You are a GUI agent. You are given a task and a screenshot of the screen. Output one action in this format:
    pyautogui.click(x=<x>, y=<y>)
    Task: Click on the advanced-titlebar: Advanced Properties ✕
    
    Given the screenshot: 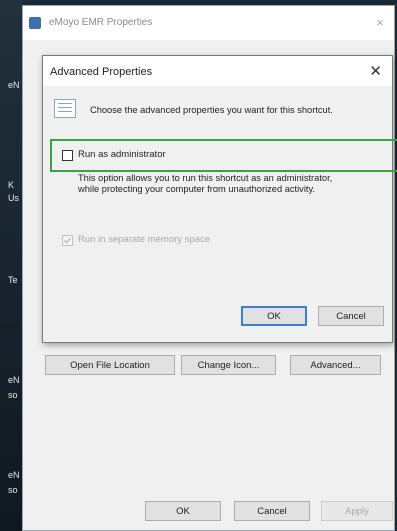 What is the action you would take?
    pyautogui.click(x=217, y=71)
    